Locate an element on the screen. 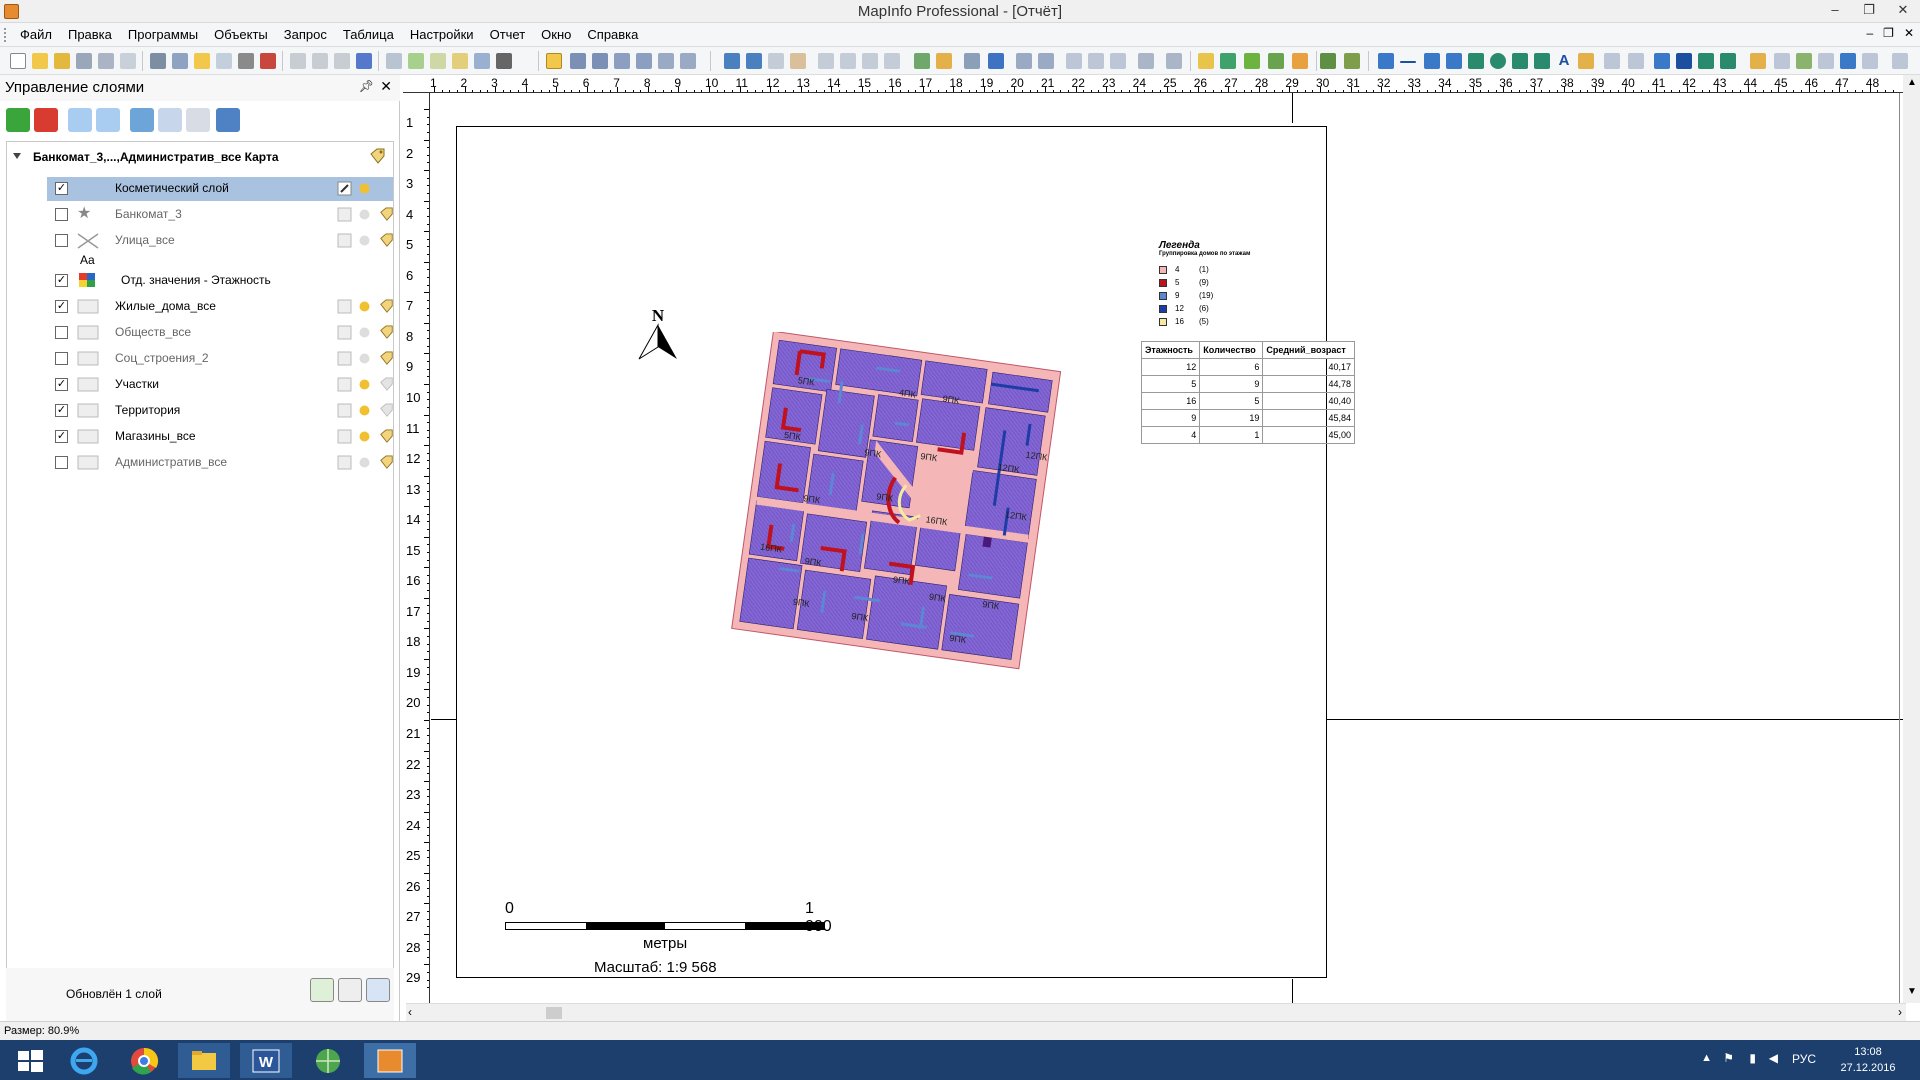 The image size is (1920, 1080). chrome-icon is located at coordinates (144, 1060).